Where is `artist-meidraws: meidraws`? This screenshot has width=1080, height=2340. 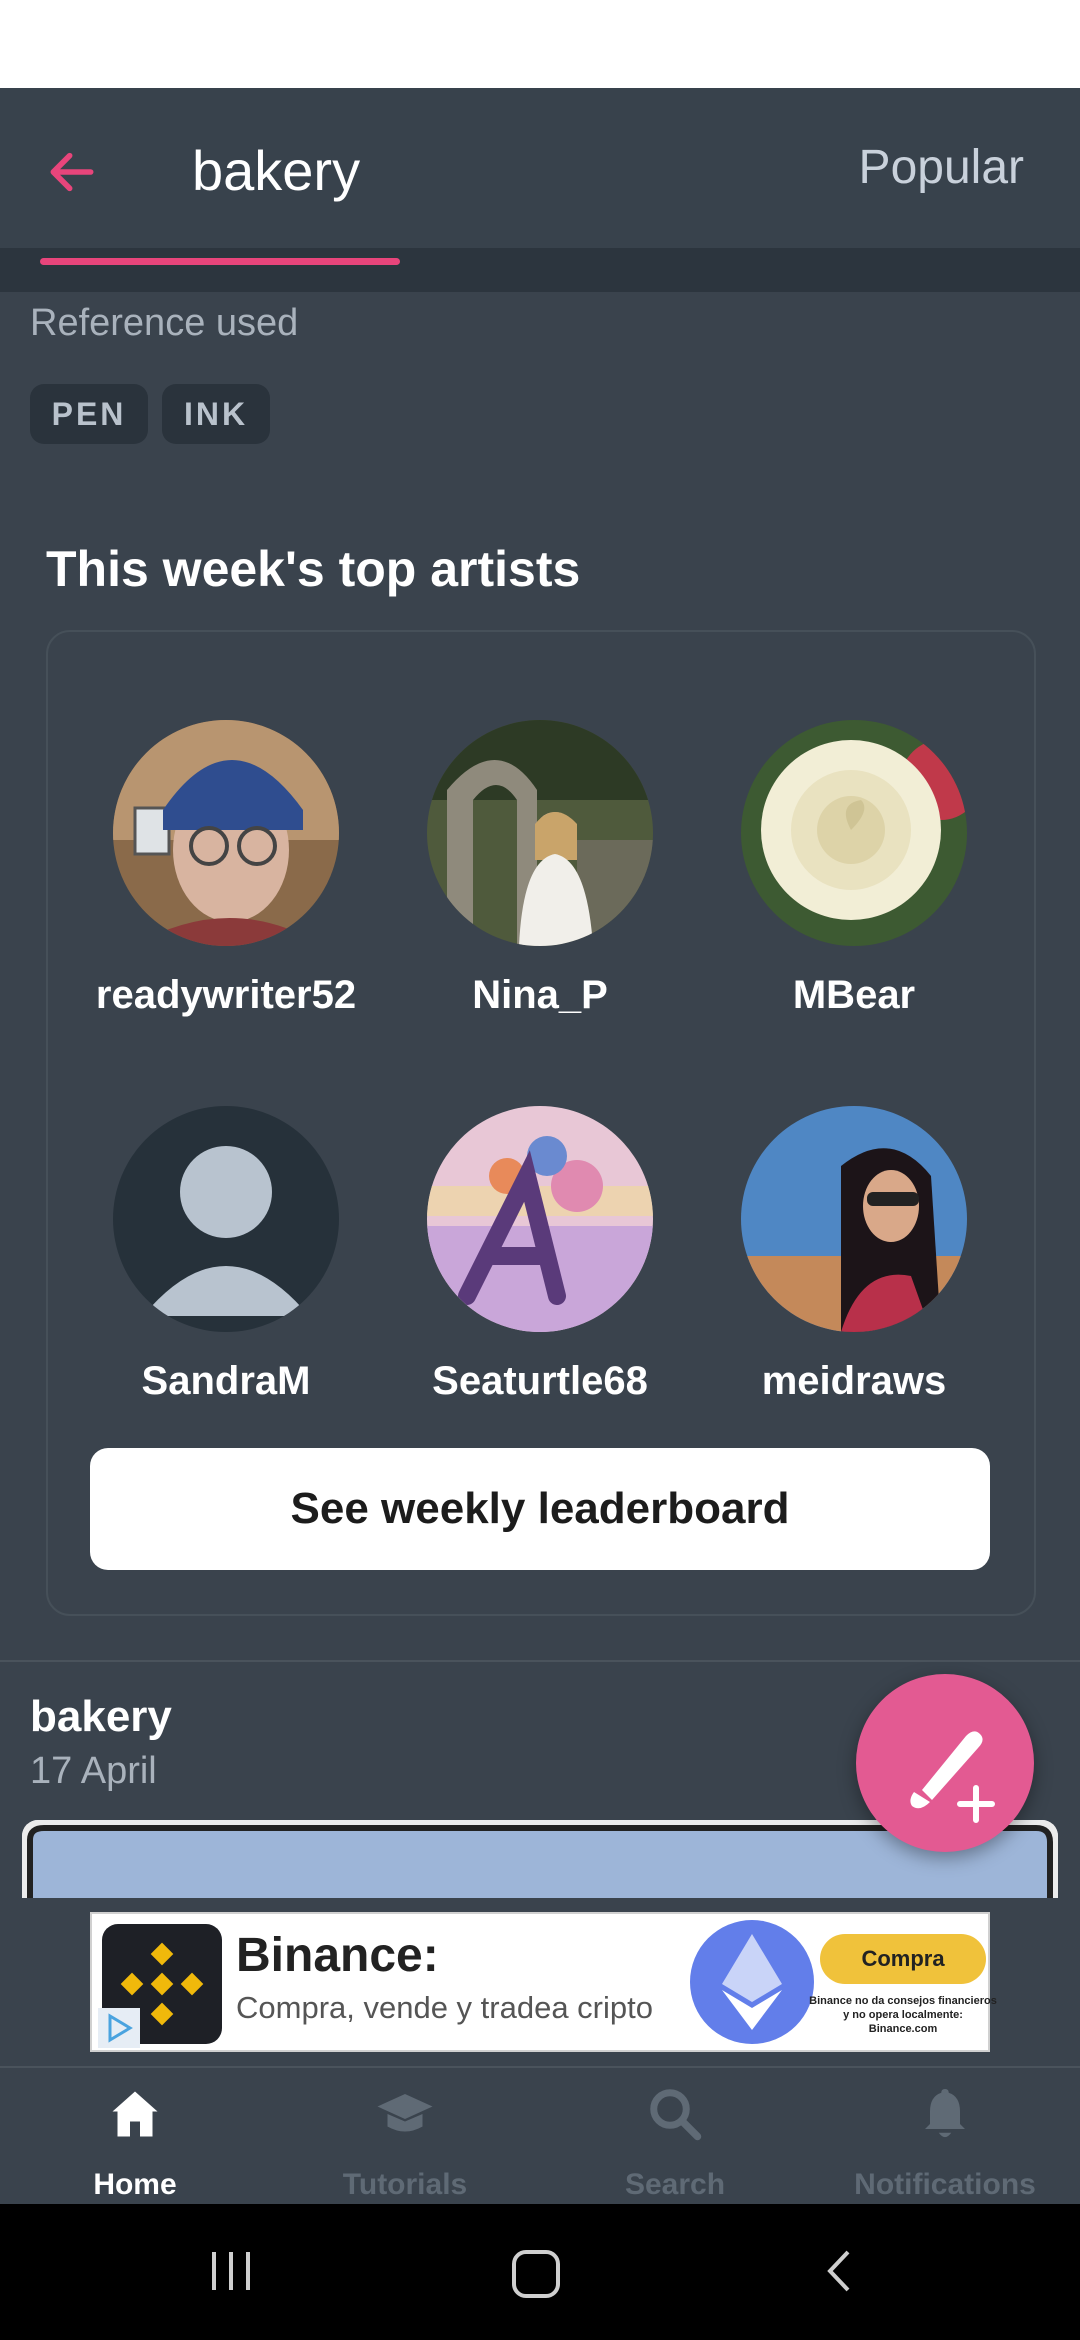 artist-meidraws: meidraws is located at coordinates (854, 1255).